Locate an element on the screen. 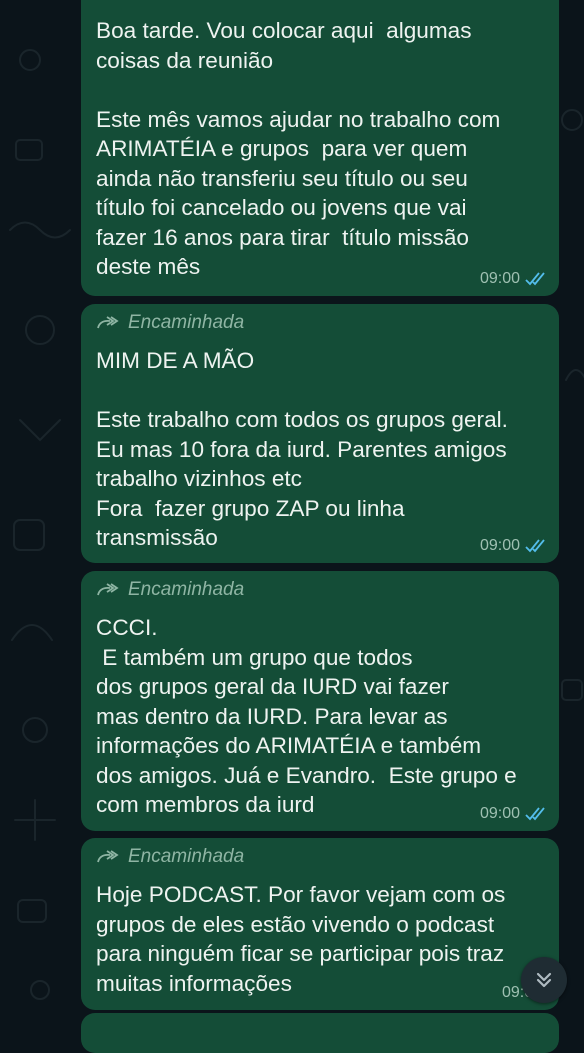  chevrons-down-icon is located at coordinates (544, 980).